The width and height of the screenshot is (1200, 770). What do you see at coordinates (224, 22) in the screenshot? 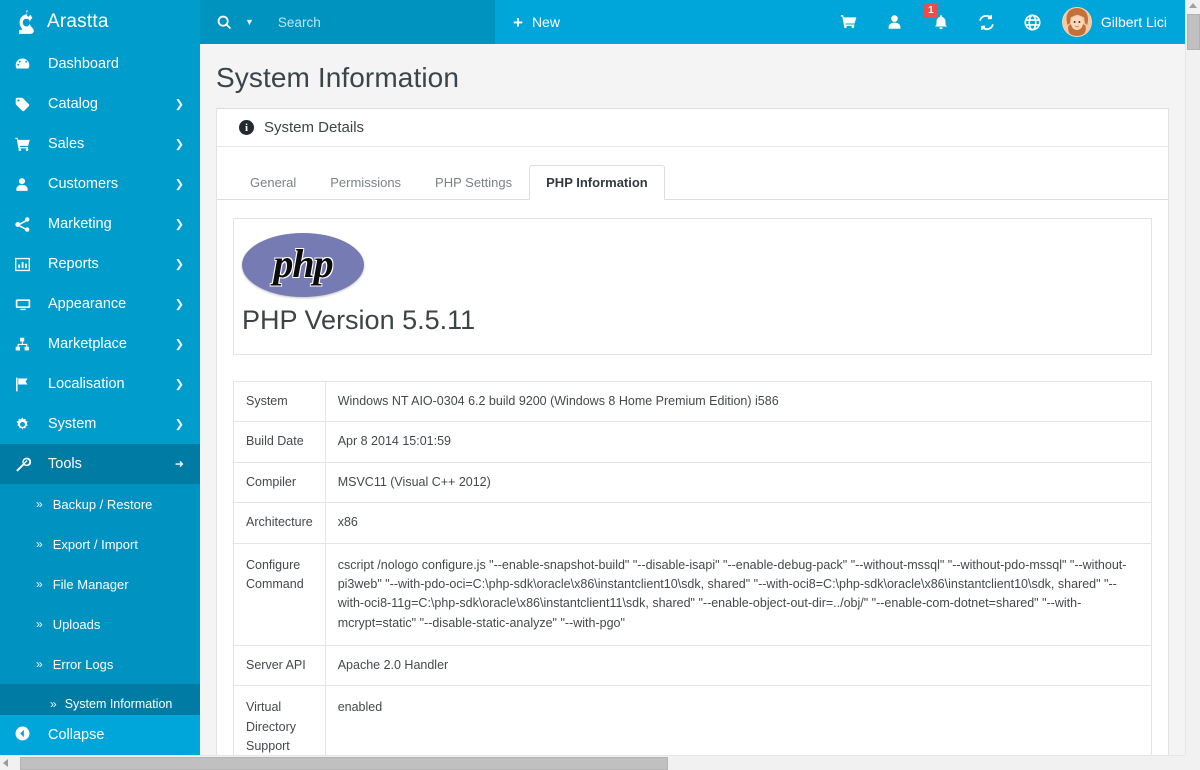
I see `search-icon` at bounding box center [224, 22].